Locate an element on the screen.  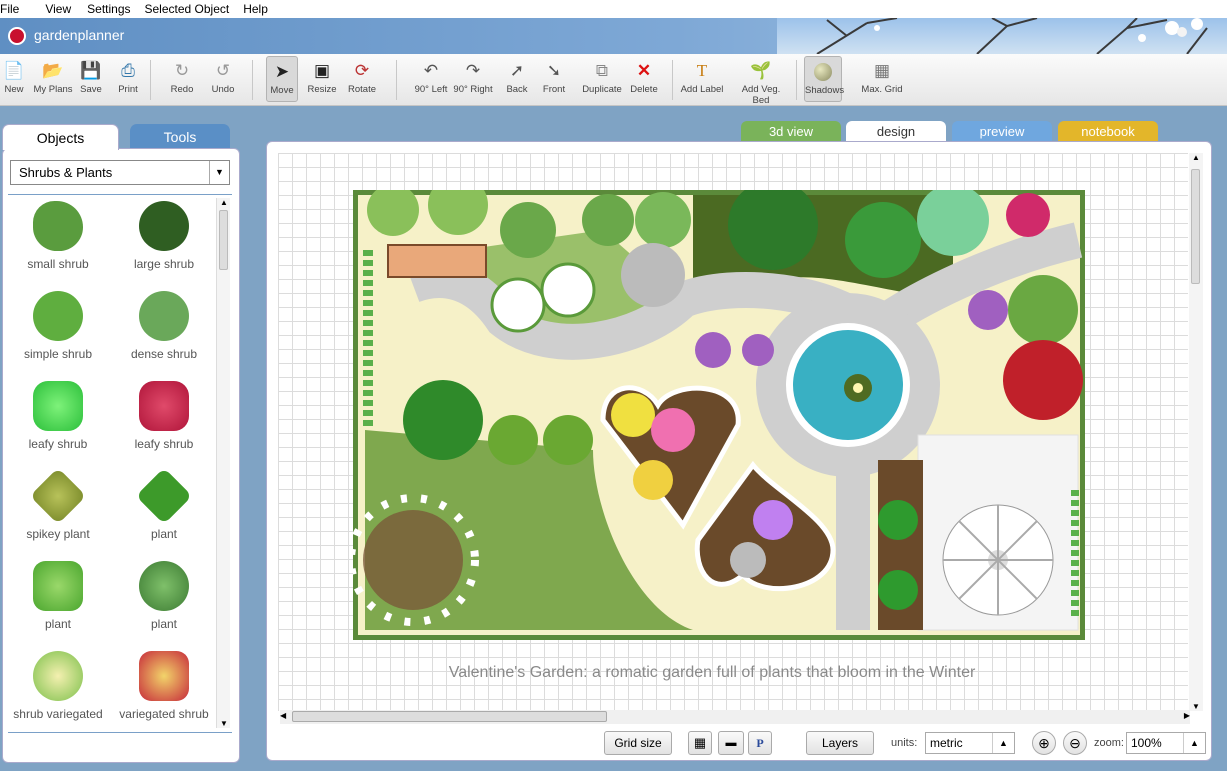
print-button: ⎙ Print is located at coordinates (128, 76).